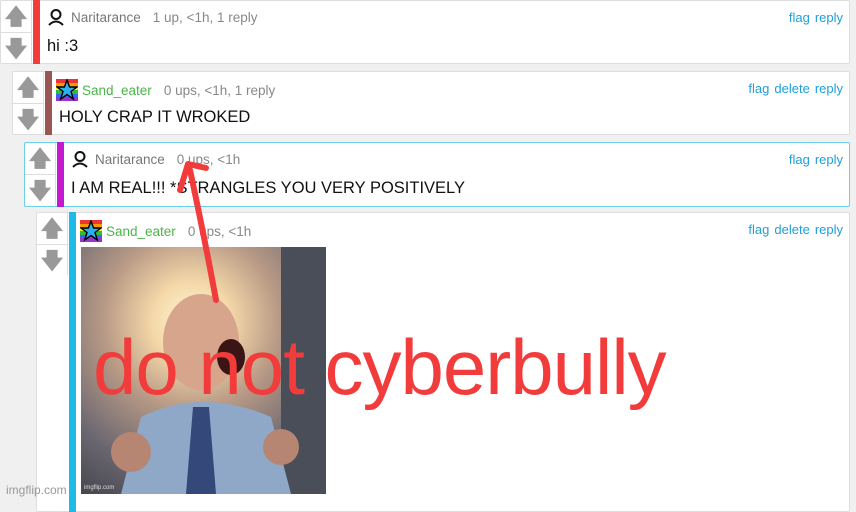 The height and width of the screenshot is (512, 856). What do you see at coordinates (99, 488) in the screenshot?
I see `image-watermark: imgflip.com` at bounding box center [99, 488].